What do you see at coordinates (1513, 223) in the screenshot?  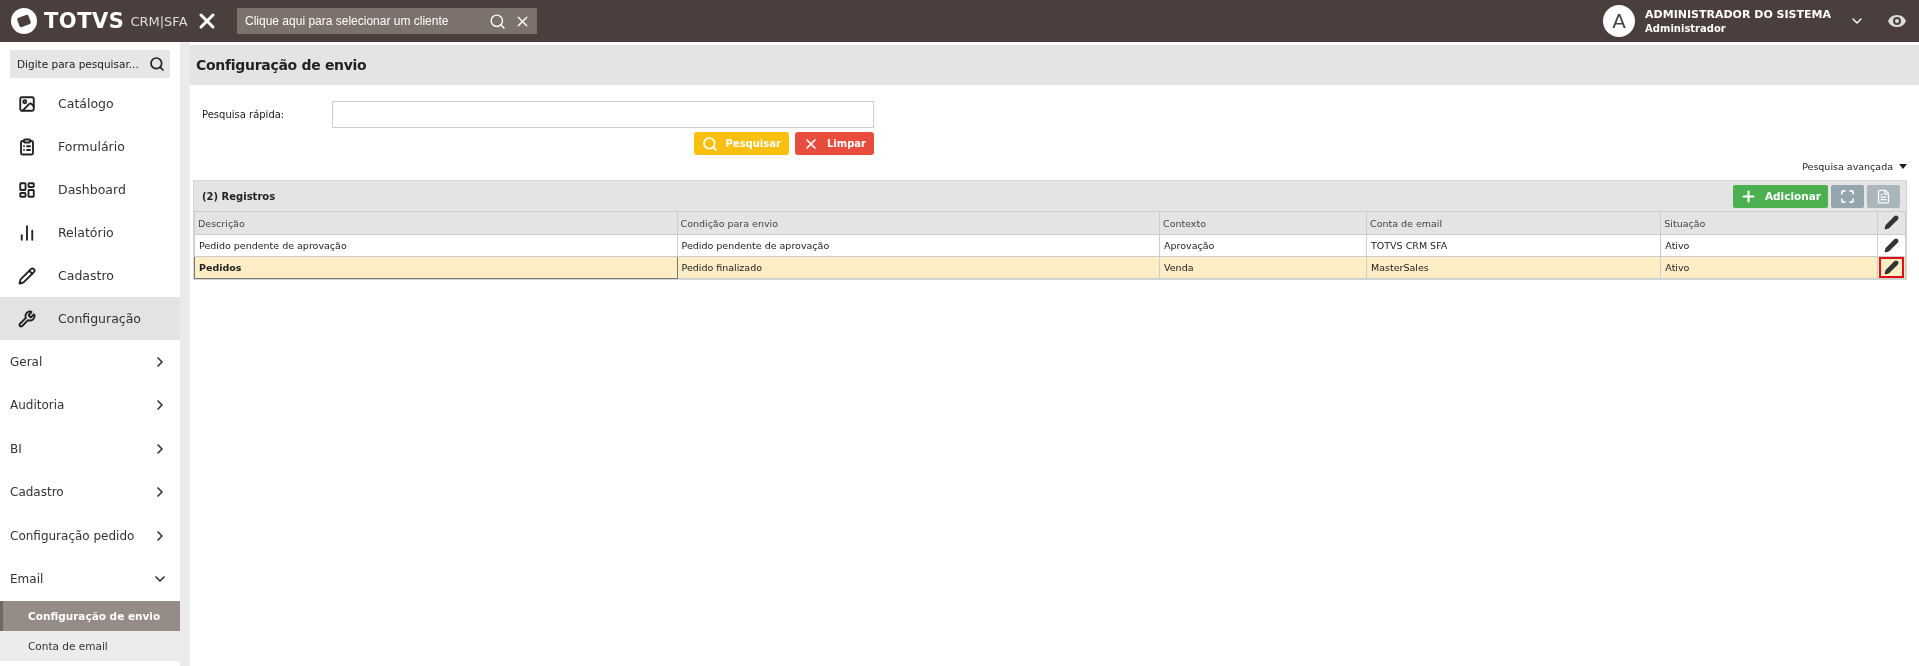 I see `column-header: Conta de email` at bounding box center [1513, 223].